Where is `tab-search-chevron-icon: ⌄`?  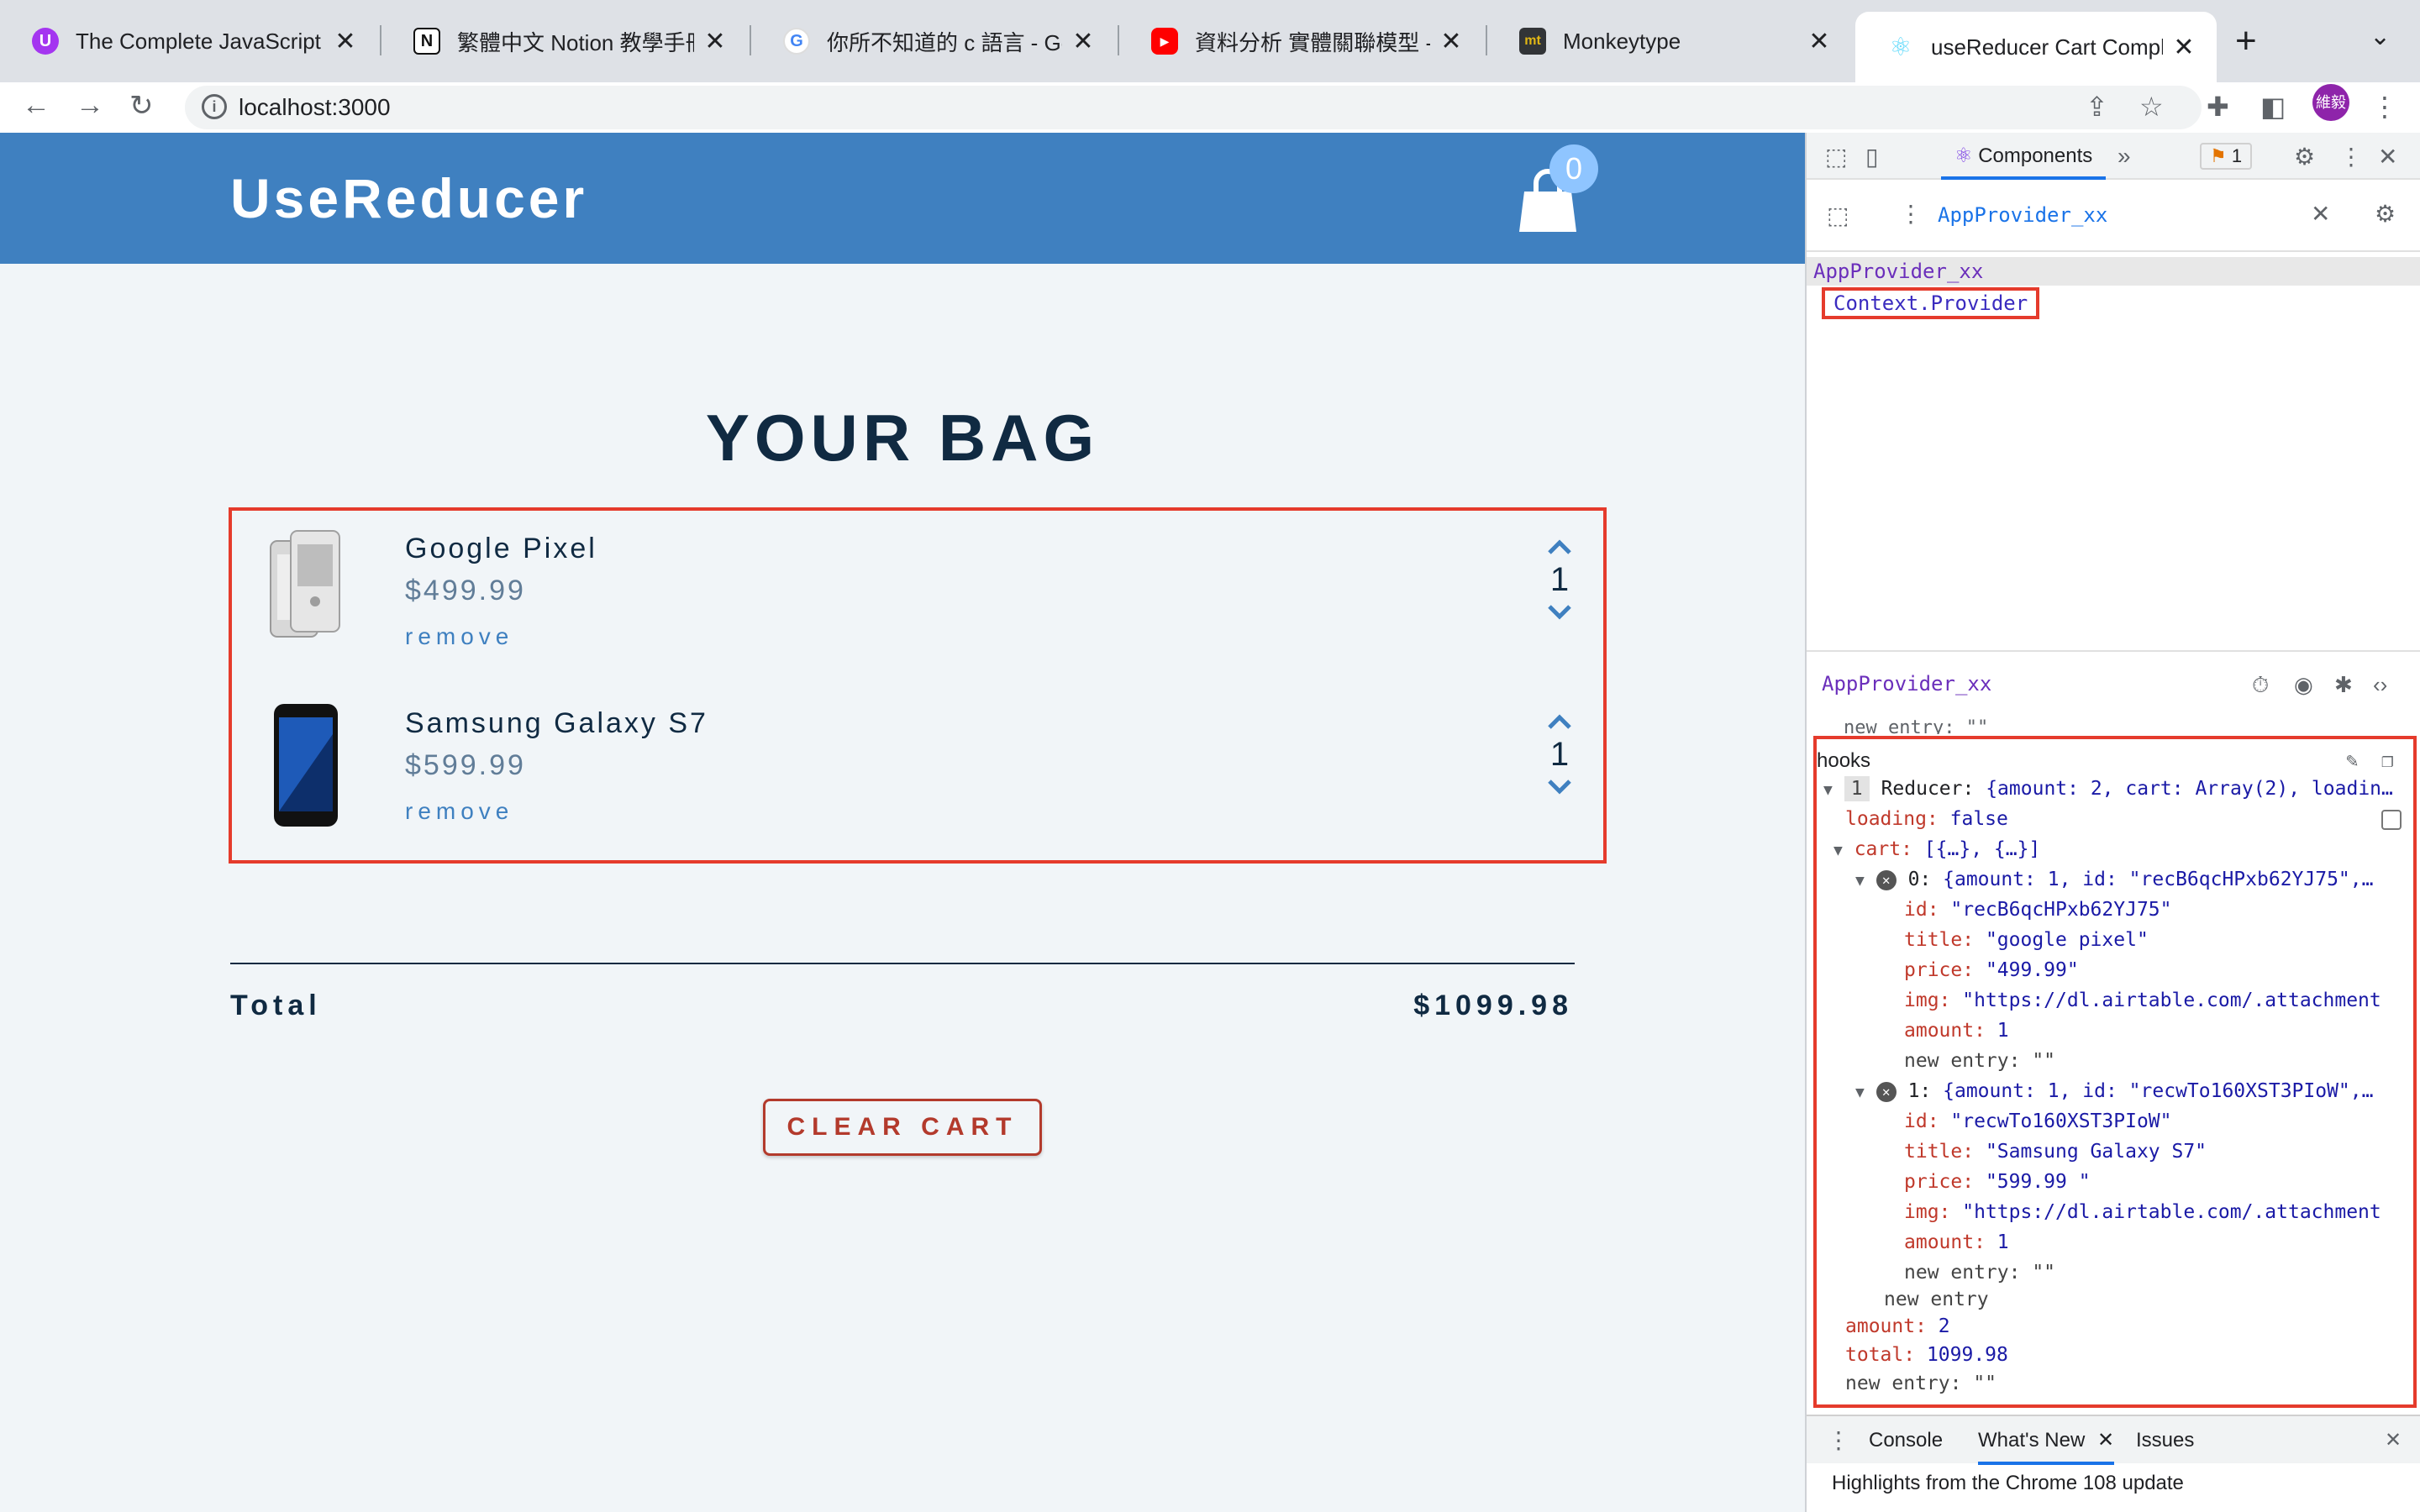
tab-search-chevron-icon: ⌄ is located at coordinates (2381, 36).